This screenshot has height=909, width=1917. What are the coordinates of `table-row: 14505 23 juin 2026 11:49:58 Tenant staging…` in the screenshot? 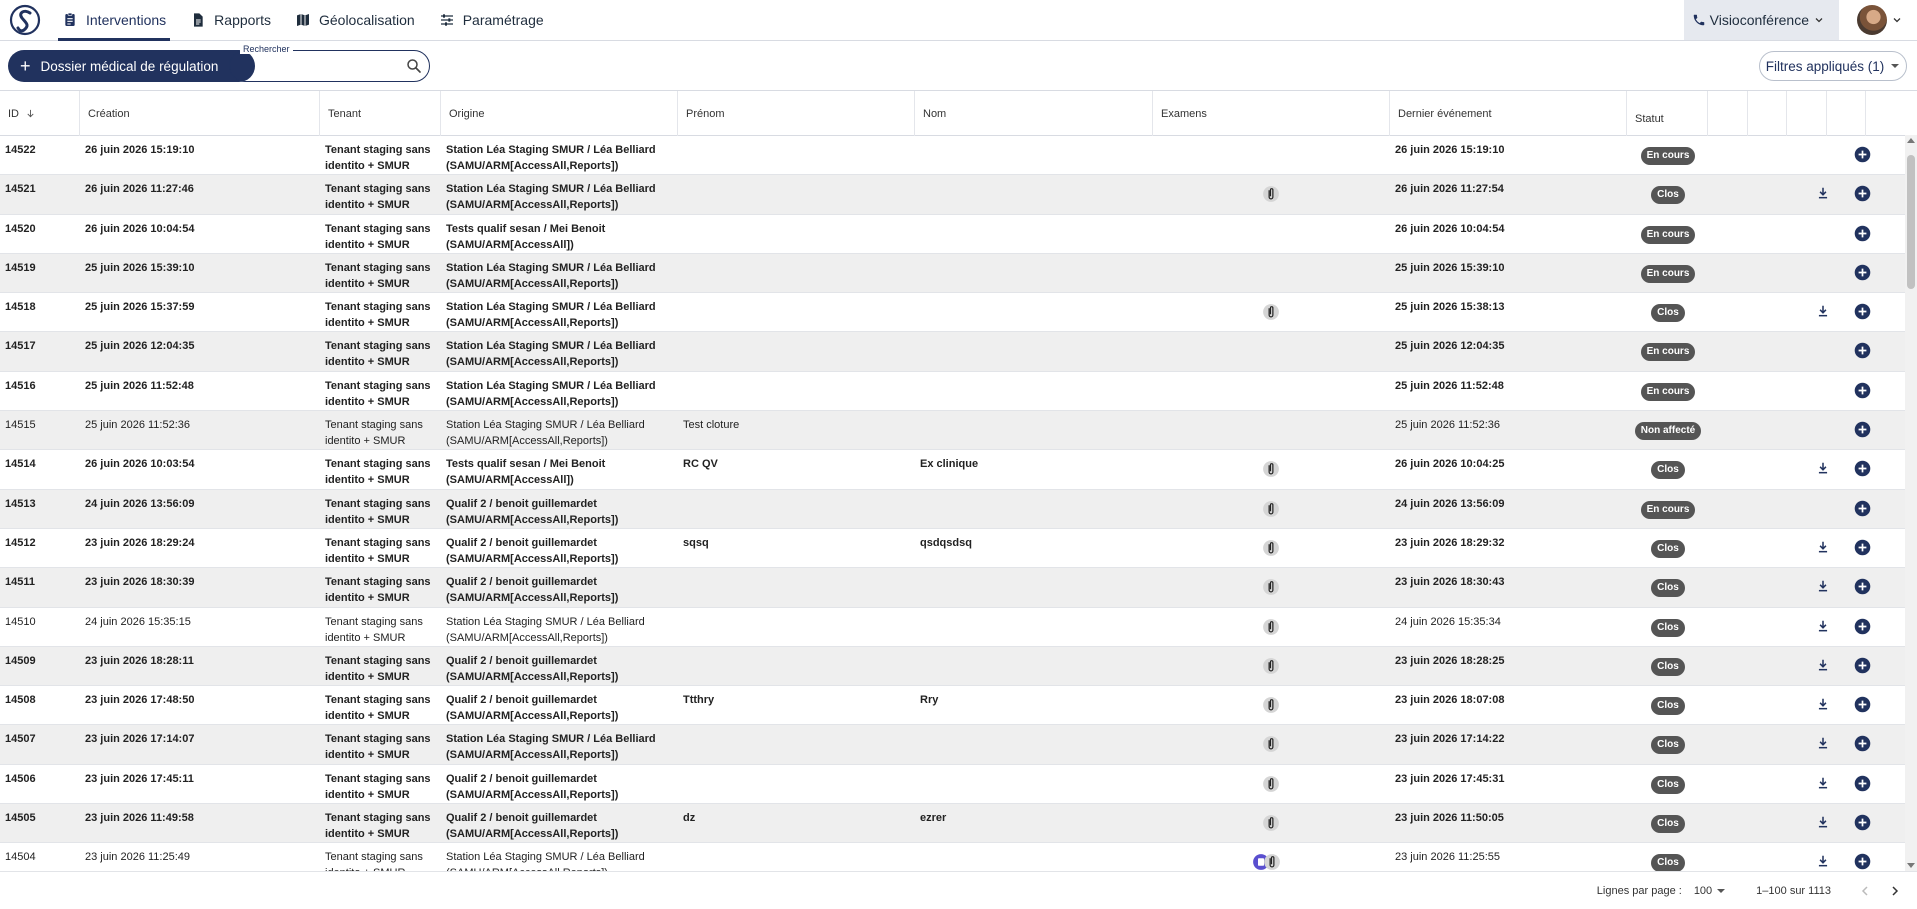 It's located at (952, 824).